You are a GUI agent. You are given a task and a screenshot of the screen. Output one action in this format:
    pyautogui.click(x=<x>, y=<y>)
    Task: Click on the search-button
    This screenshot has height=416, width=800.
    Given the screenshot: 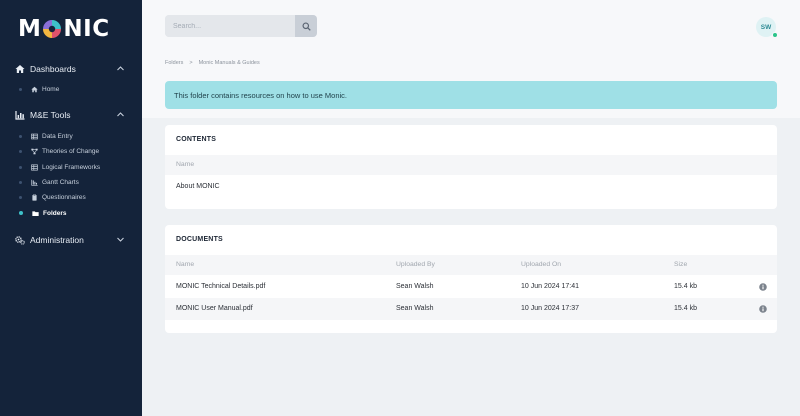 What is the action you would take?
    pyautogui.click(x=306, y=26)
    